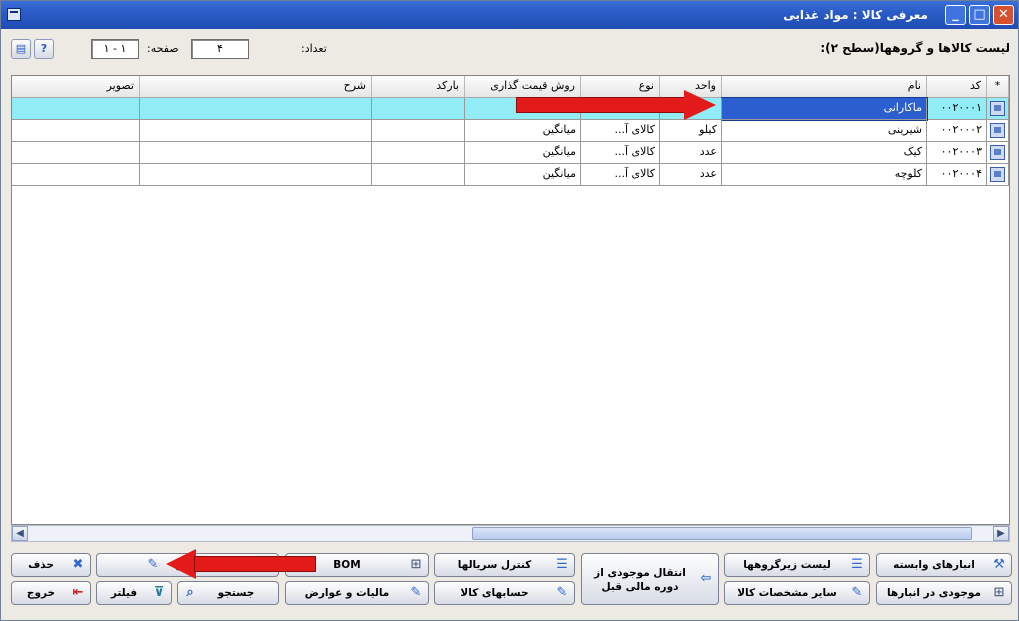  I want to click on help-icon: ?, so click(44, 49).